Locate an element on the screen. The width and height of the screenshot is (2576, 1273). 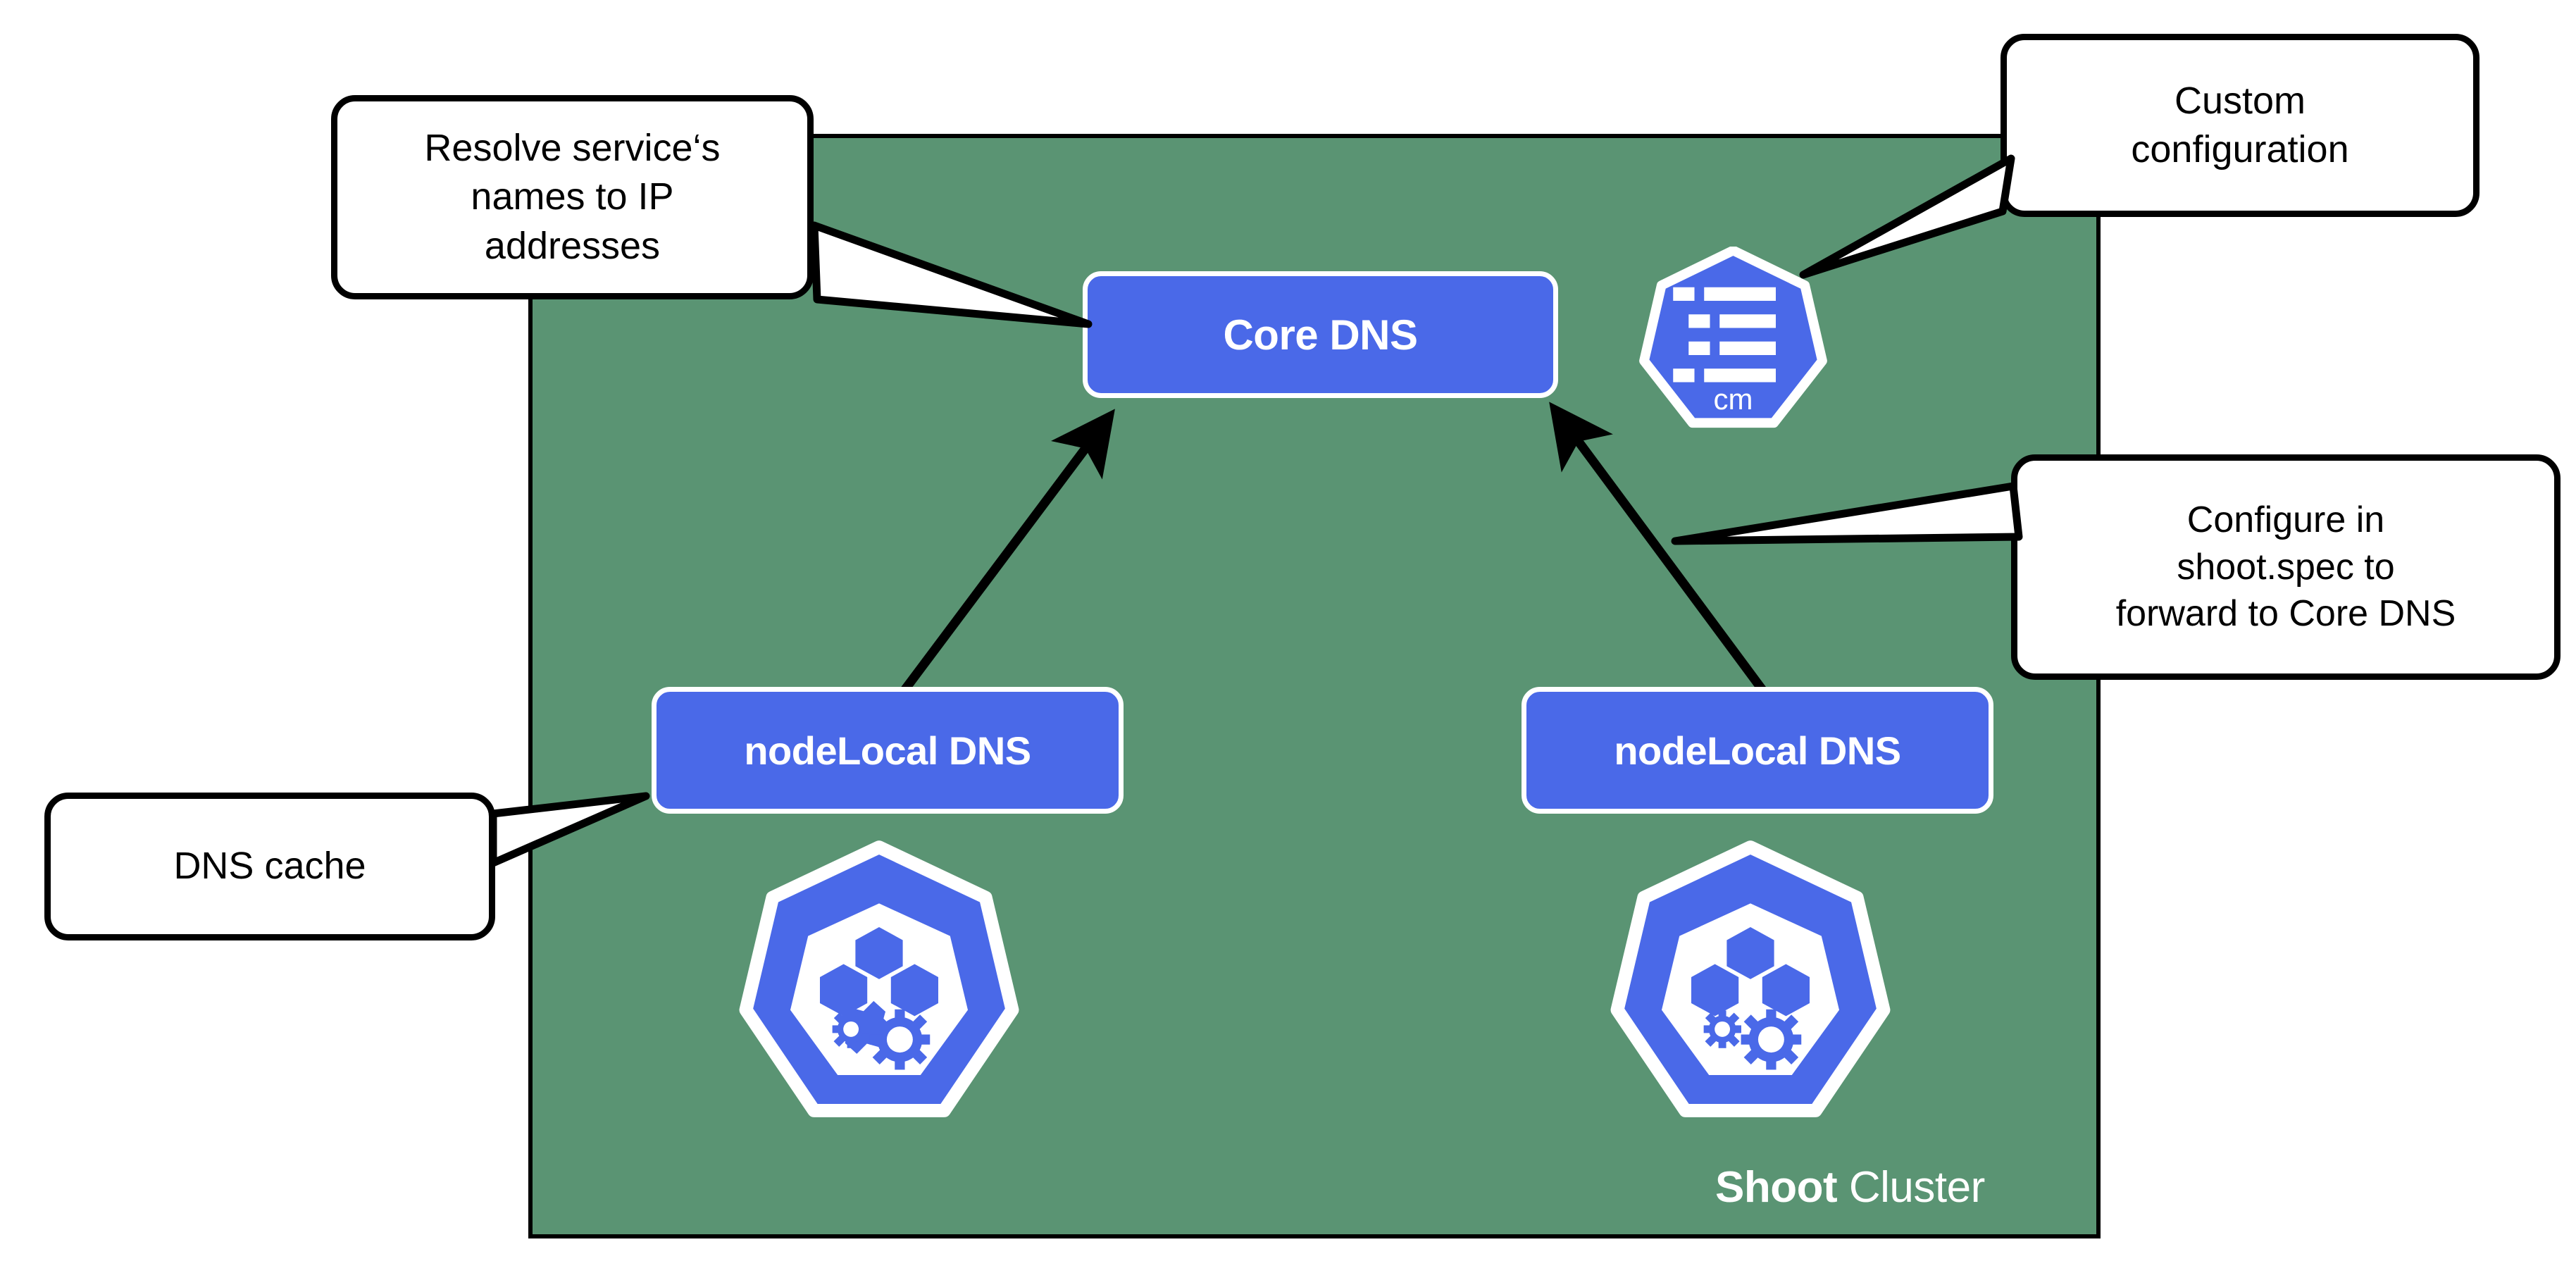
callout-configure-shoot-line-1: Configure in is located at coordinates (2285, 520).